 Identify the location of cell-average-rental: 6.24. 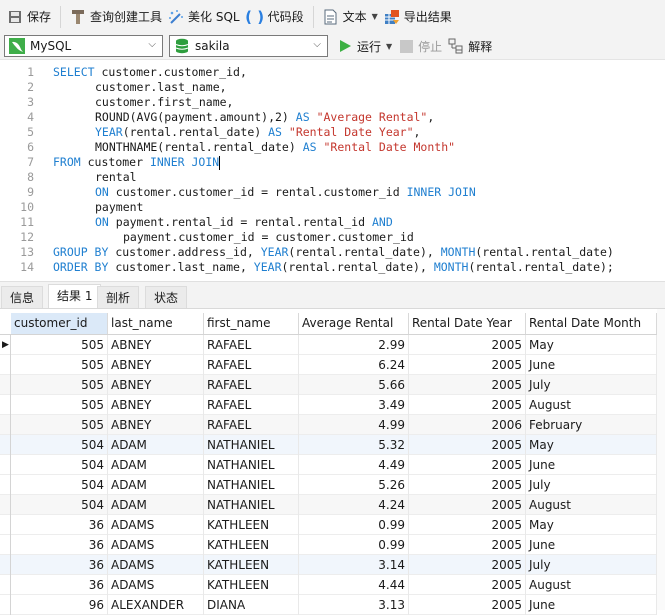
(354, 365).